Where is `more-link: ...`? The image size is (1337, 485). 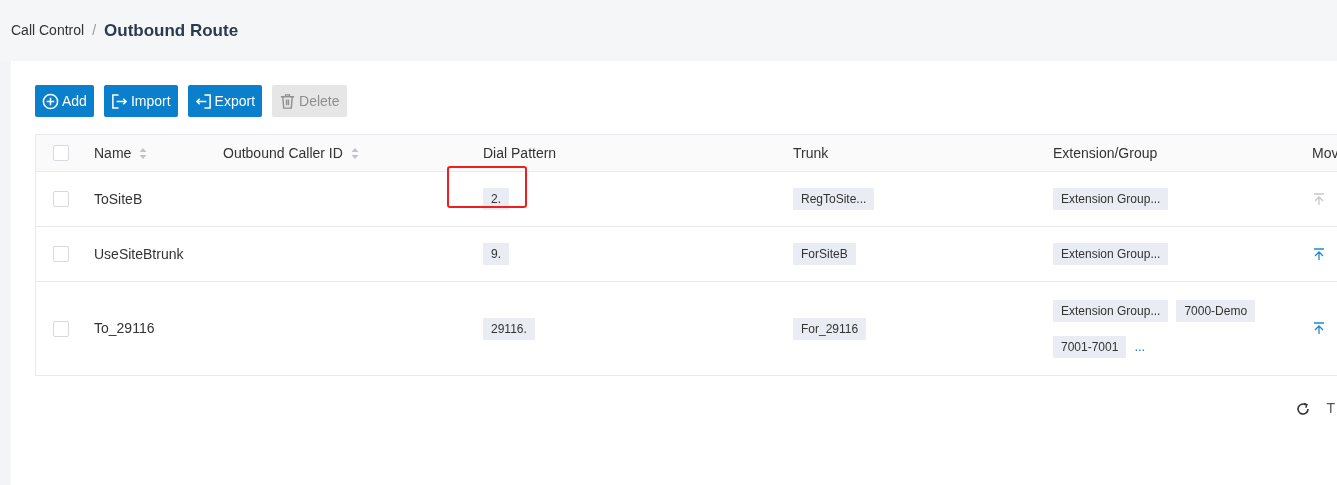 more-link: ... is located at coordinates (1140, 346).